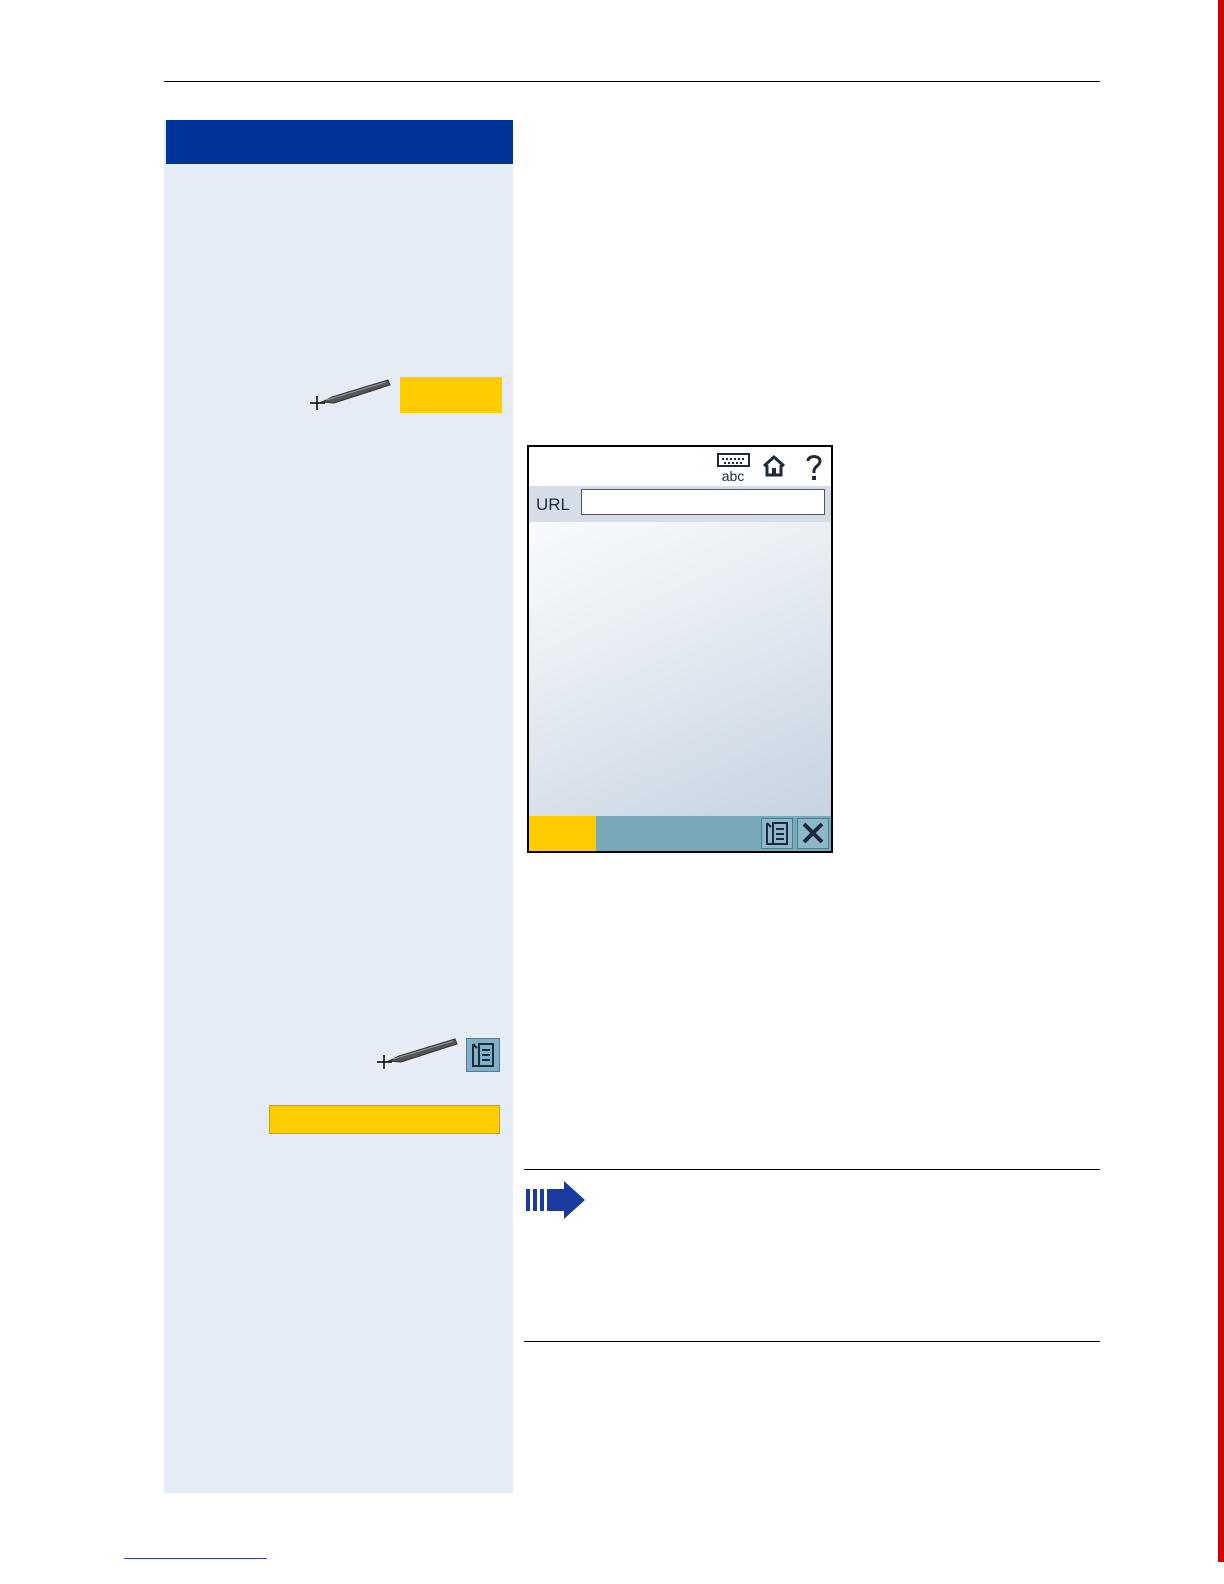  What do you see at coordinates (703, 502) in the screenshot?
I see `url-input` at bounding box center [703, 502].